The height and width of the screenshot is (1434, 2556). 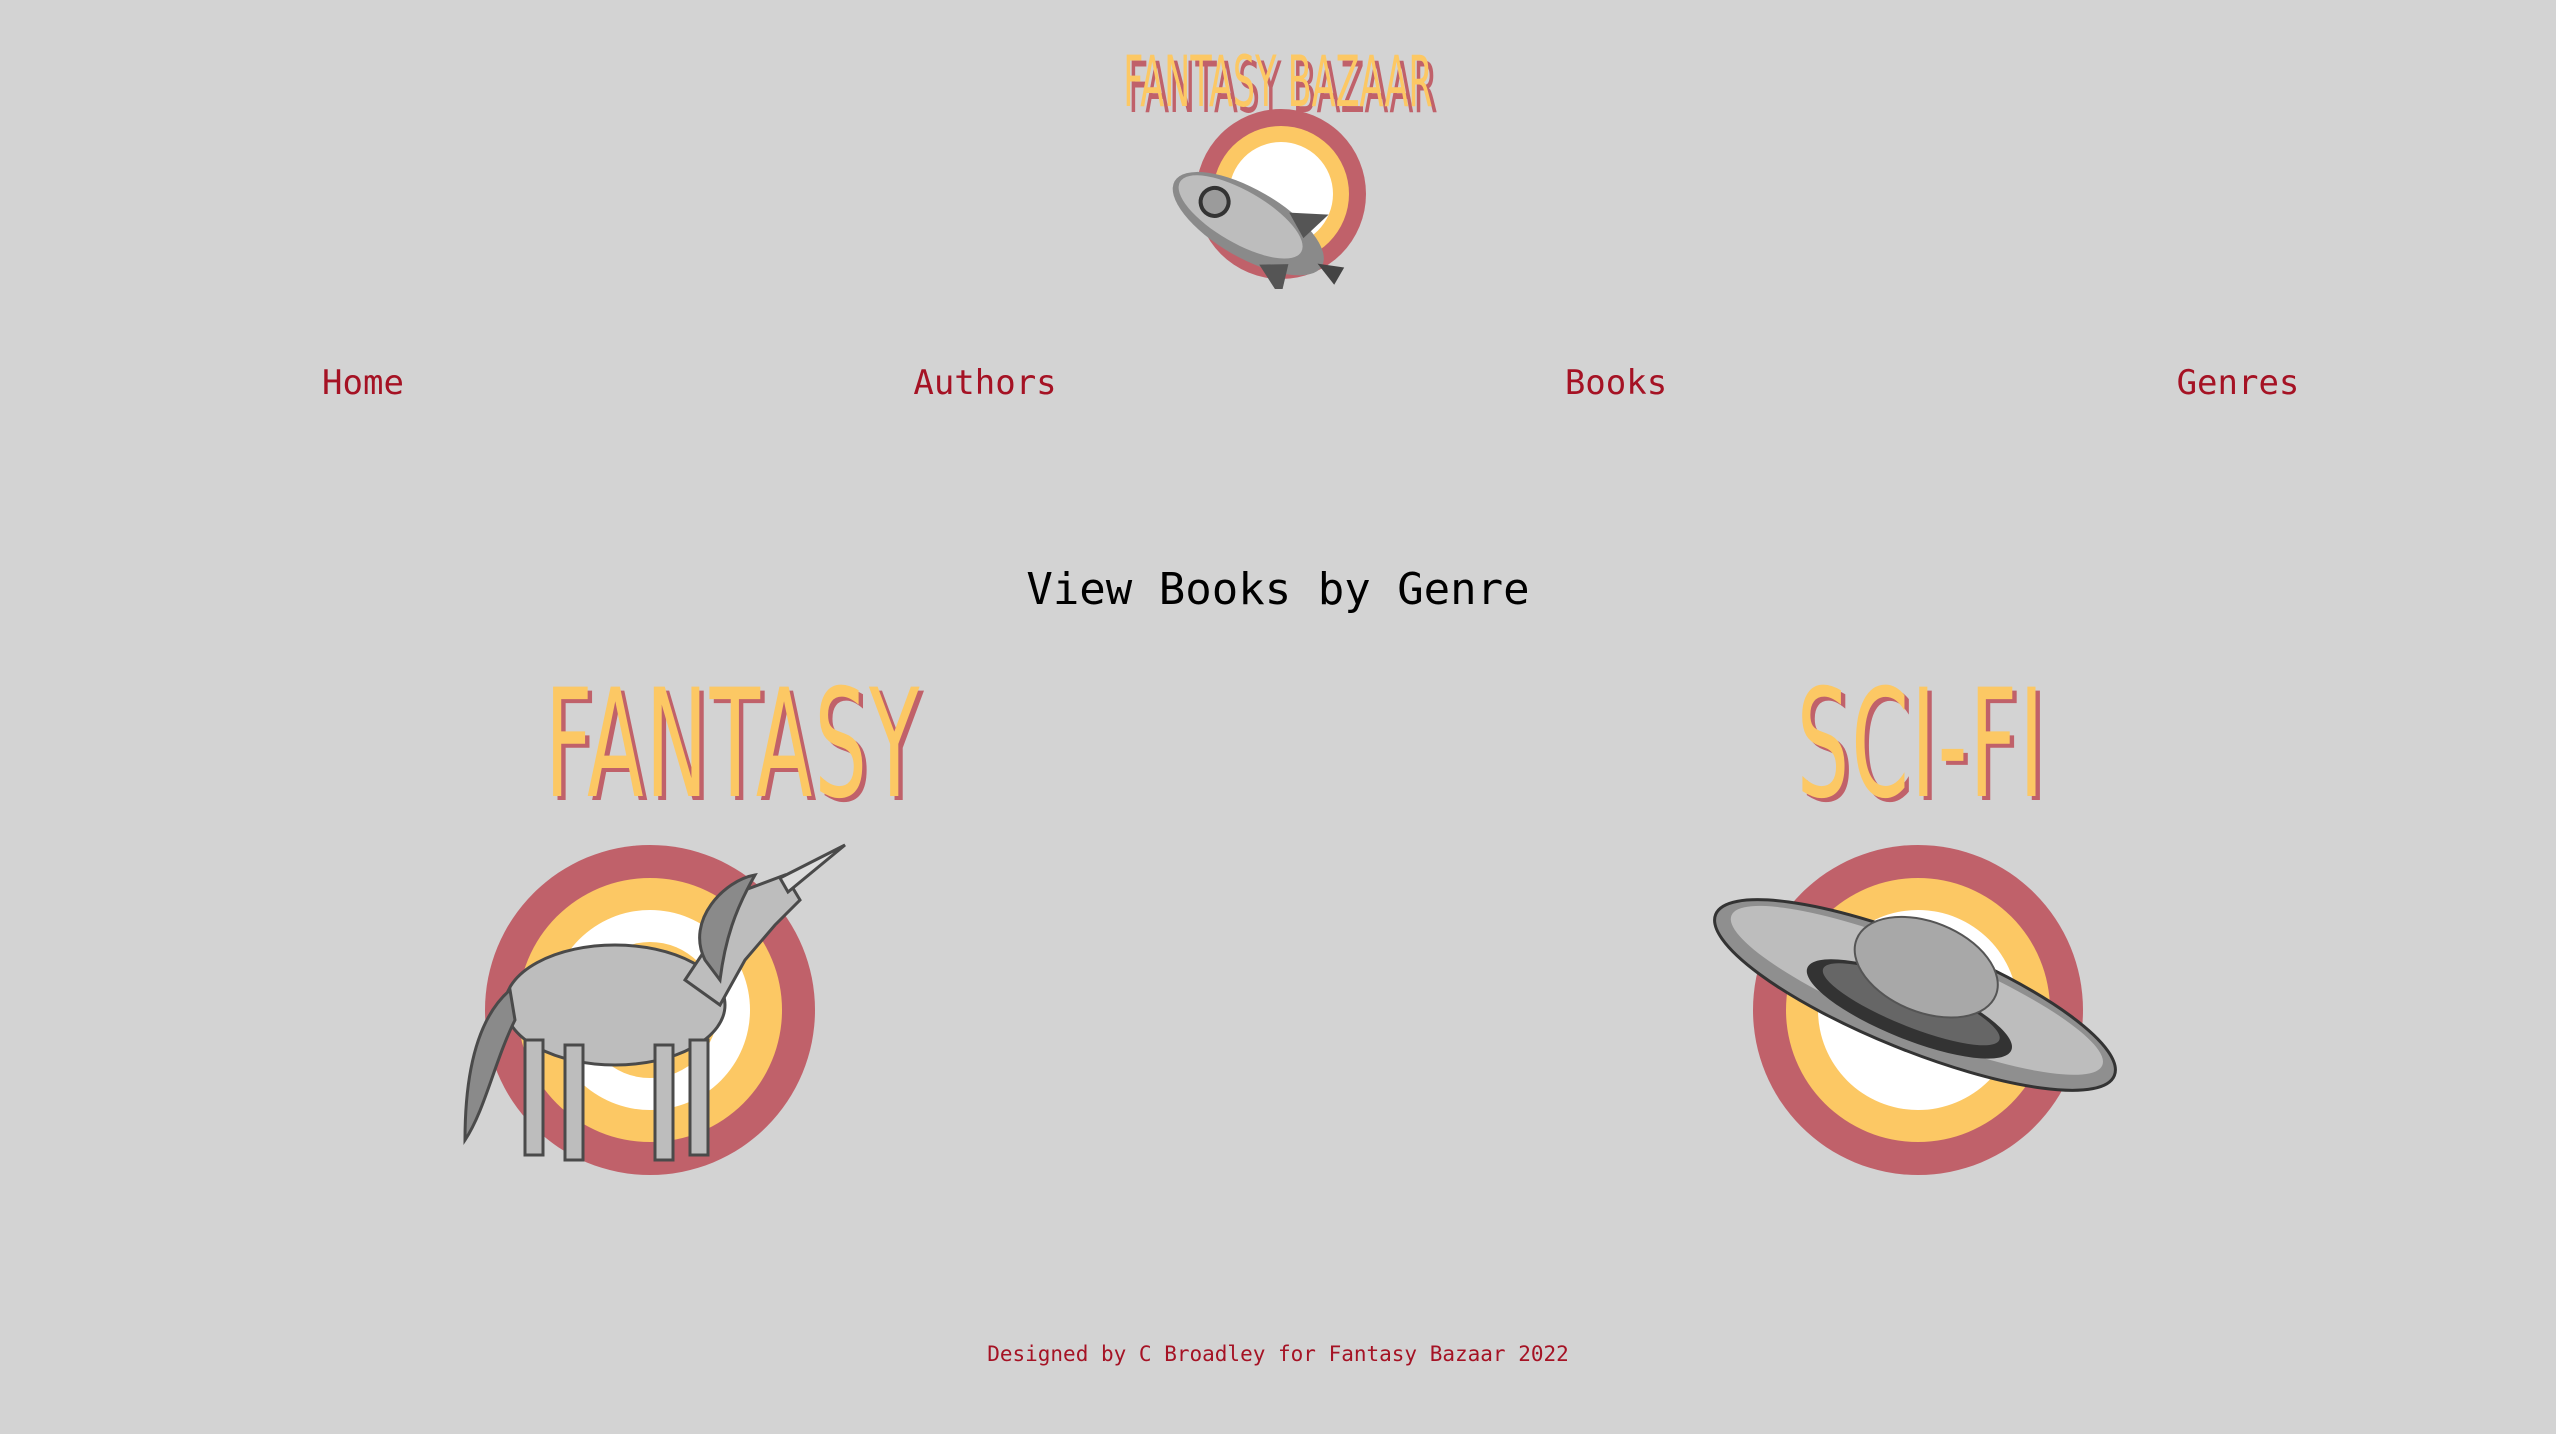 I want to click on genre-label-scifi: SCI-FI, so click(x=1921, y=745).